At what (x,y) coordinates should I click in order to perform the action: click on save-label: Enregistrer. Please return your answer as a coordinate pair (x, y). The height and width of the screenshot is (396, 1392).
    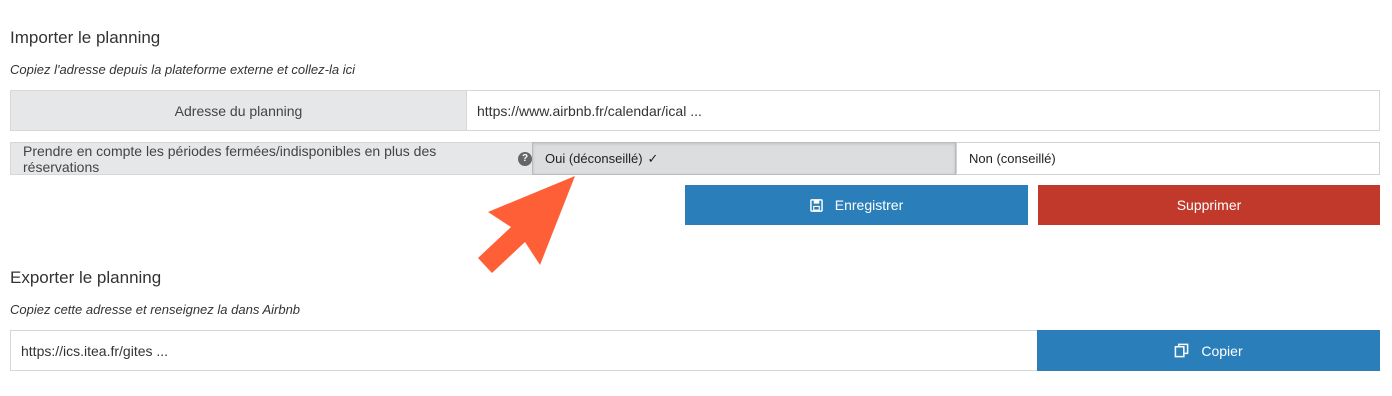
    Looking at the image, I should click on (869, 205).